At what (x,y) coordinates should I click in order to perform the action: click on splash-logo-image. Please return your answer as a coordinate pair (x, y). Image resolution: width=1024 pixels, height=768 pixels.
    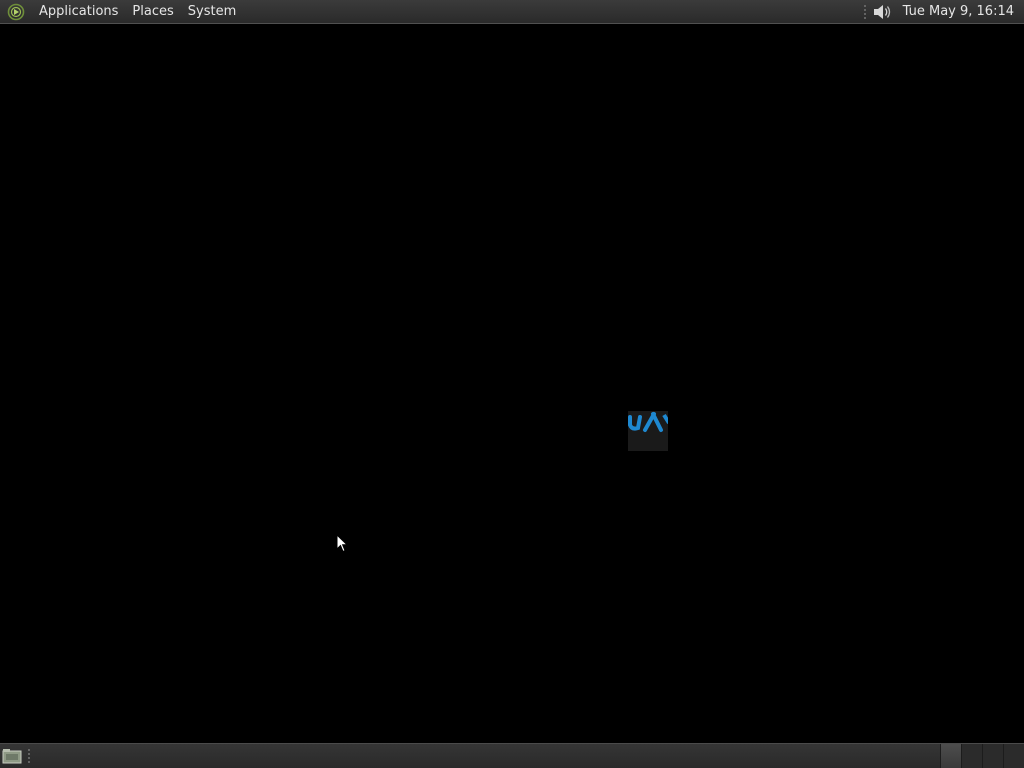
    Looking at the image, I should click on (648, 431).